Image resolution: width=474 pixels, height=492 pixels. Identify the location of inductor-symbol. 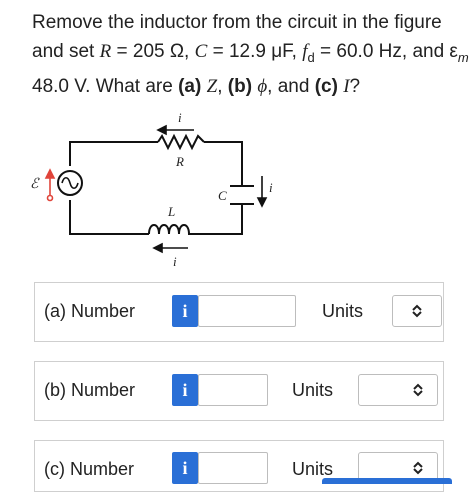
(170, 229).